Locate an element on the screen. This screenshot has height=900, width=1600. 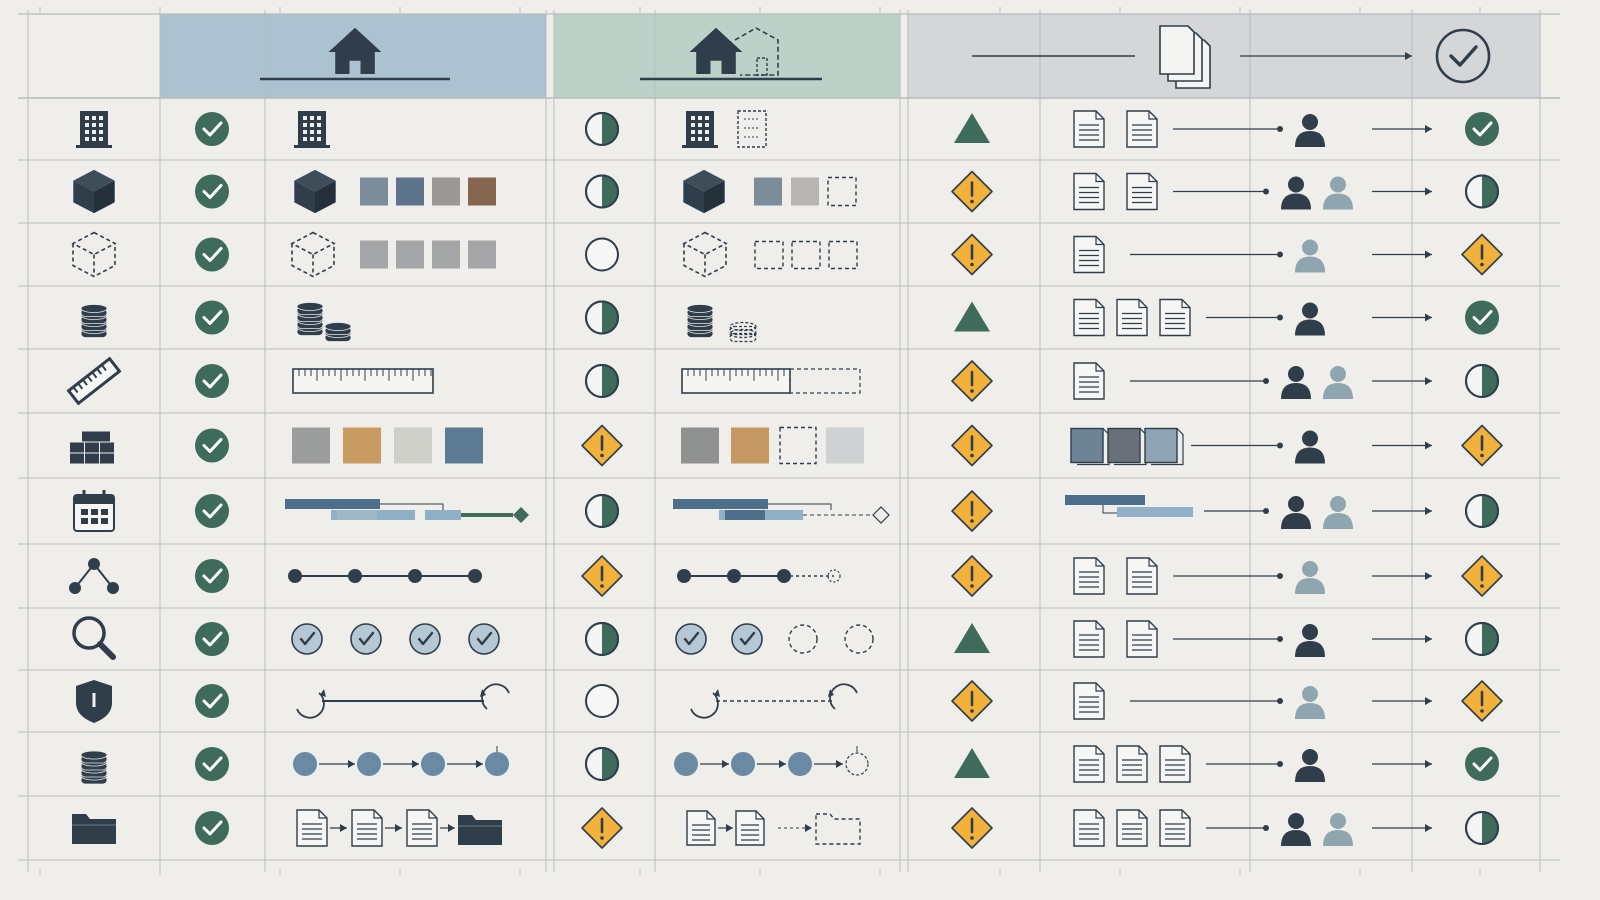
status-empty-icon is located at coordinates (602, 254).